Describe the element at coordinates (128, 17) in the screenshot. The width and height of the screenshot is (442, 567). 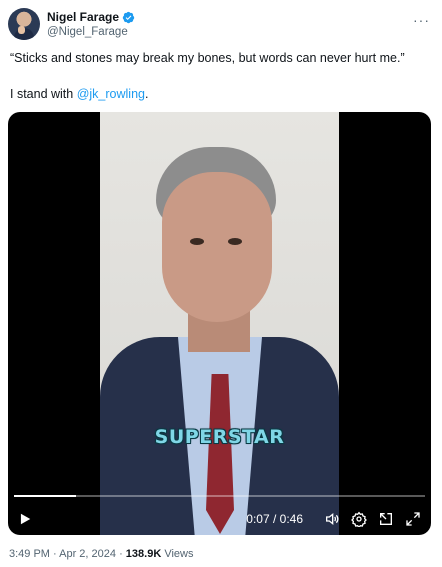
I see `verified-badge-icon` at that location.